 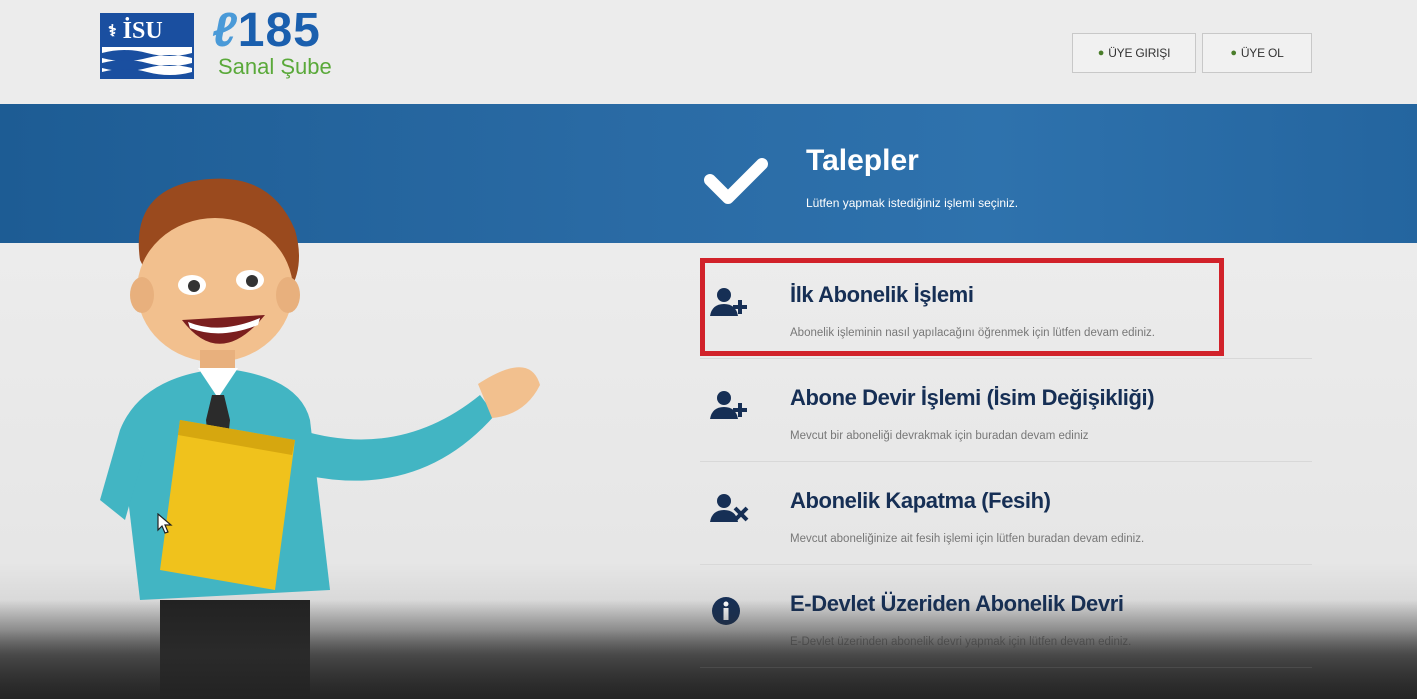 I want to click on sanal-sube-logo: ℓ185 Sanal Şube, so click(x=282, y=46).